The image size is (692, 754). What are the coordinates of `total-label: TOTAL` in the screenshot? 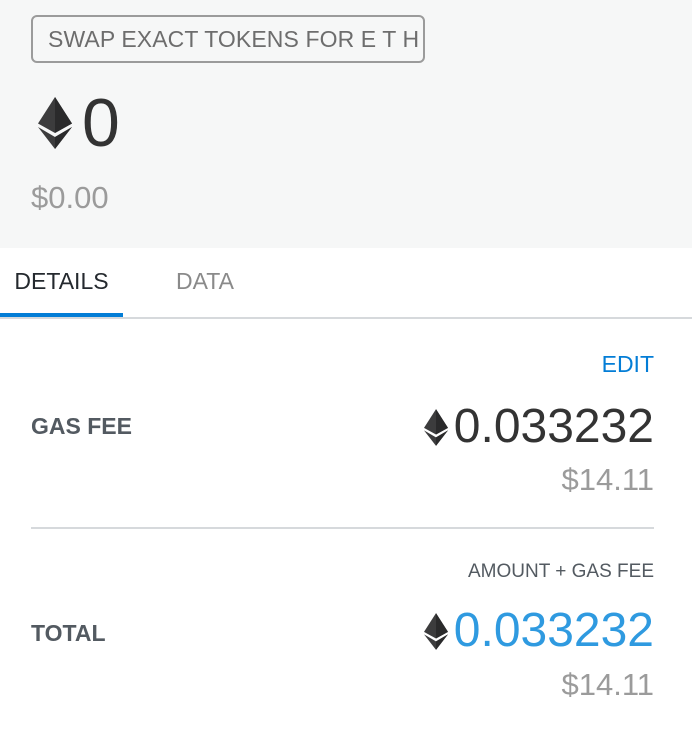 It's located at (68, 633).